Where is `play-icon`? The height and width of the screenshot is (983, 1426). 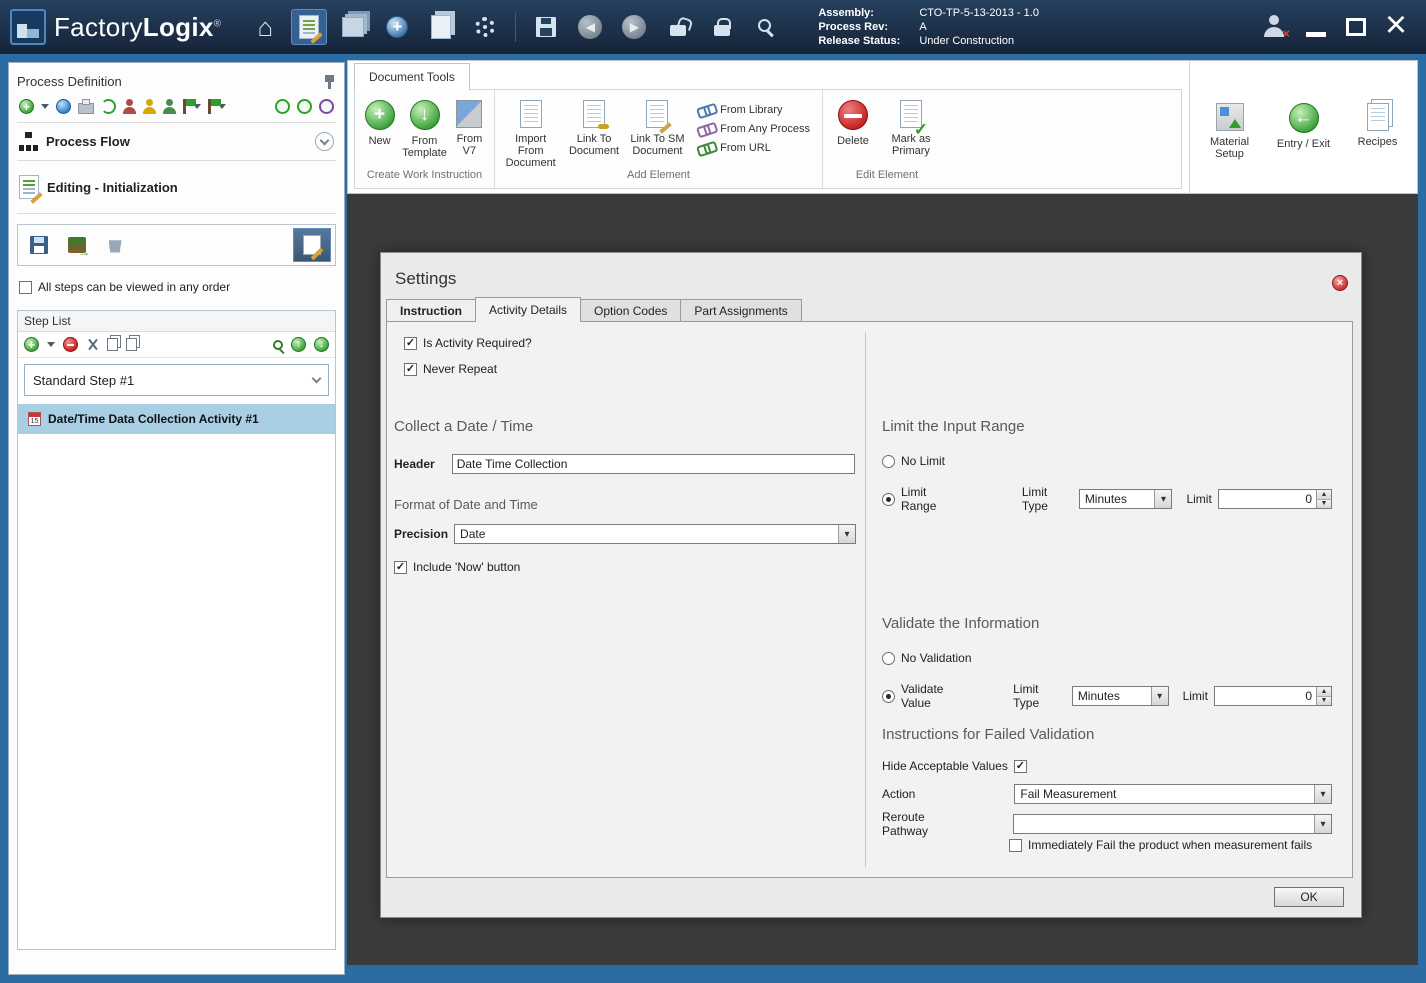
play-icon is located at coordinates (304, 106).